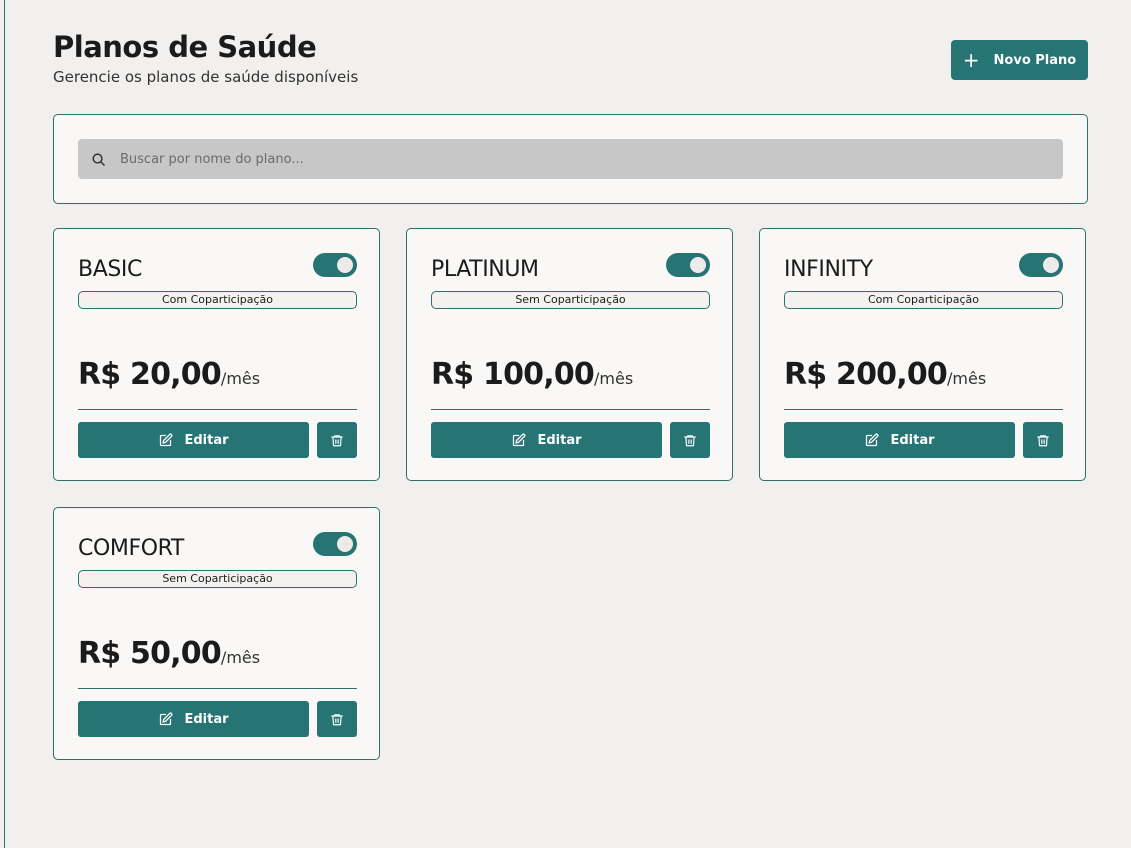  I want to click on page-title: Planos de Saúde, so click(185, 47).